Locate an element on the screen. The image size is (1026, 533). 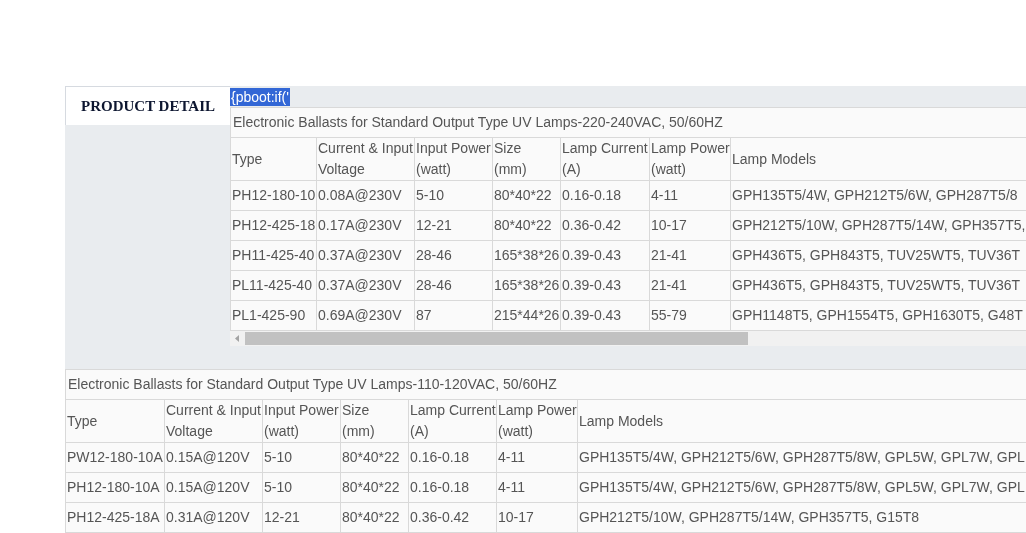
selected-text: {pboot:if(' is located at coordinates (260, 96).